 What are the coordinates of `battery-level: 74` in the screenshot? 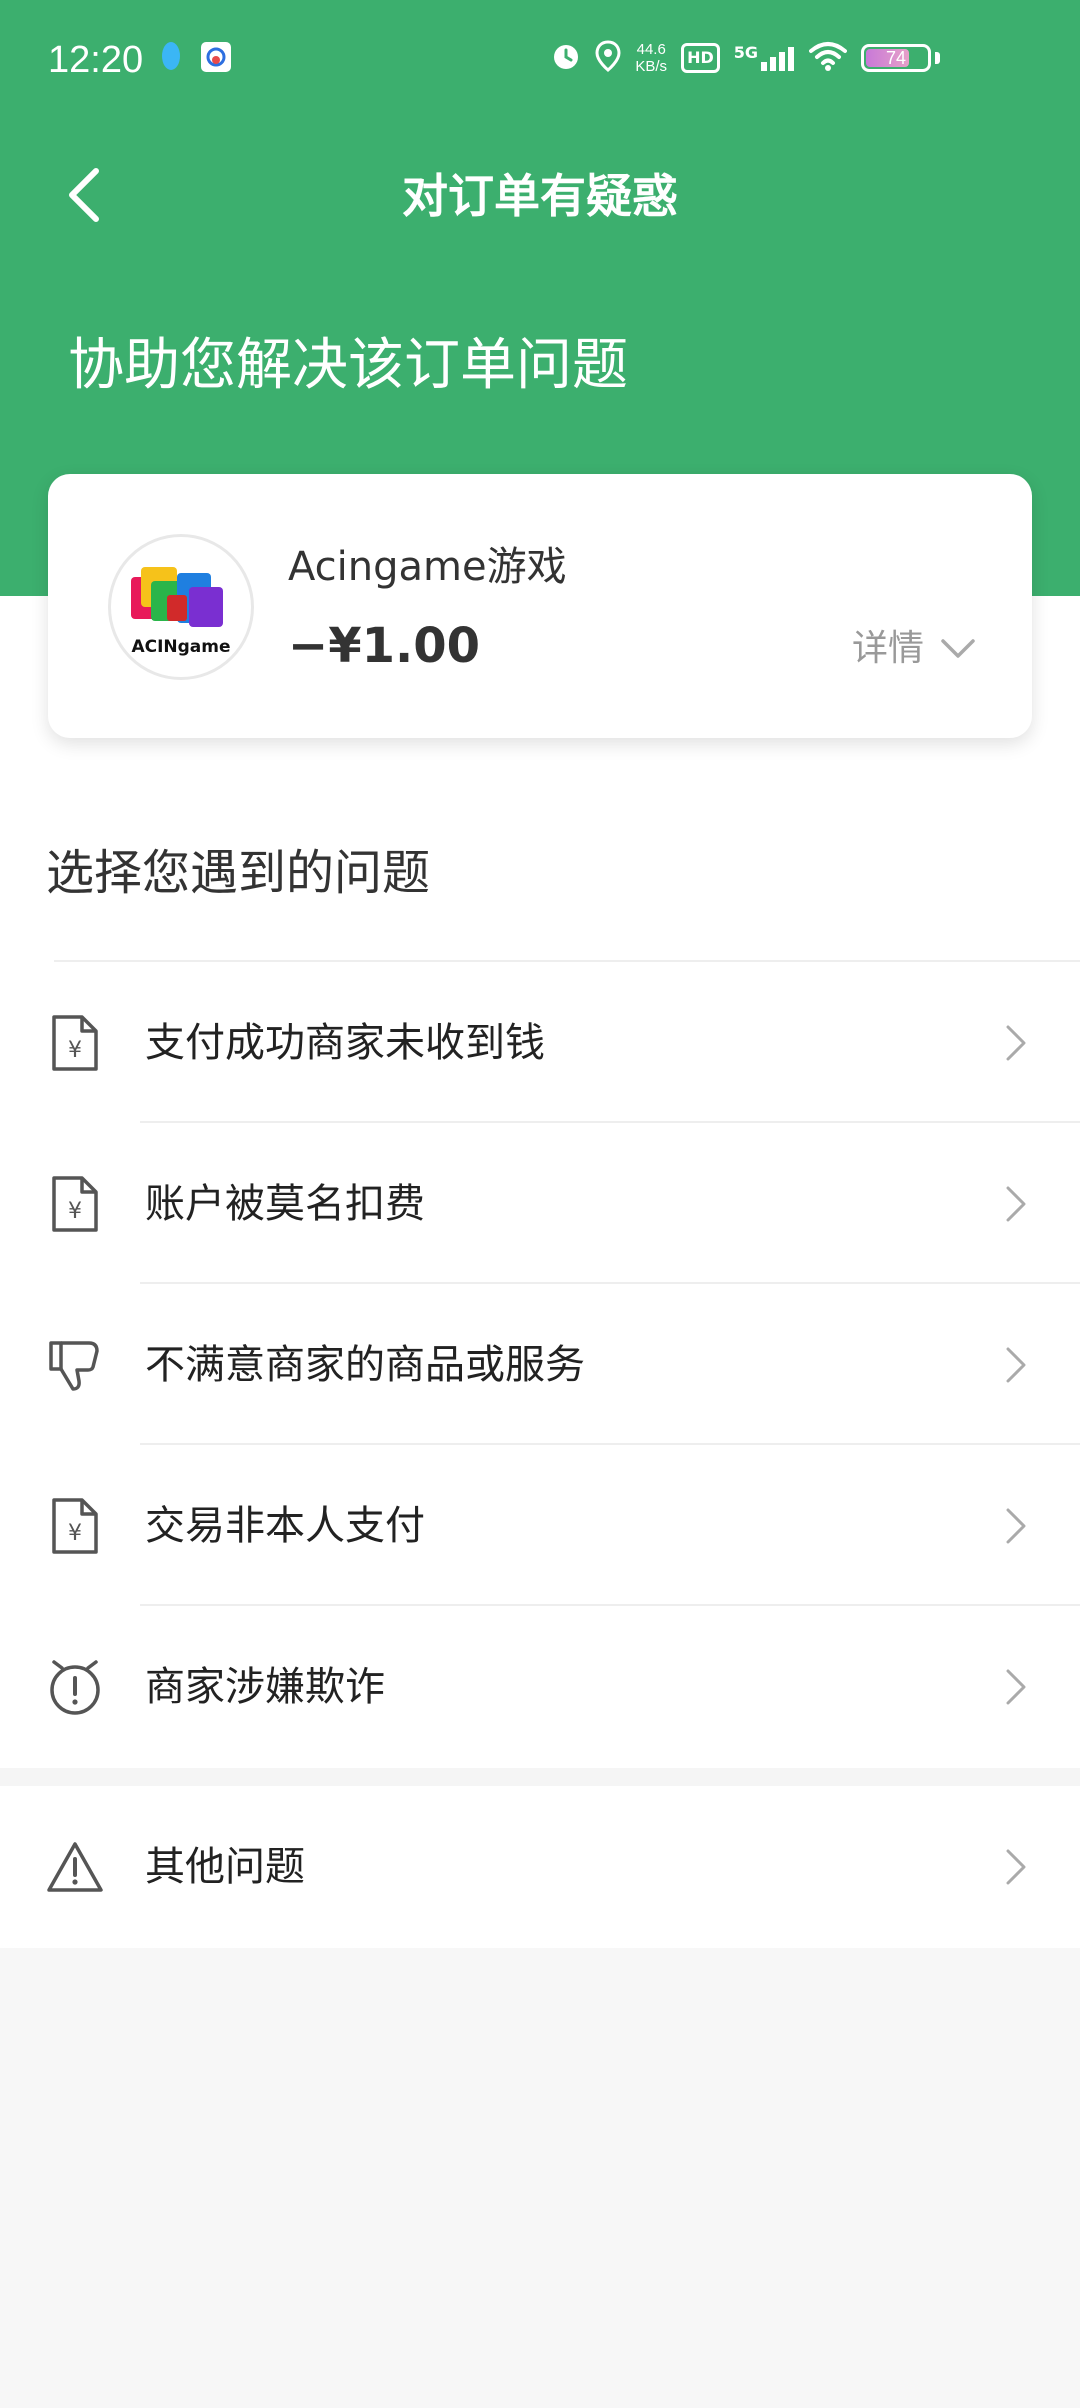 It's located at (896, 58).